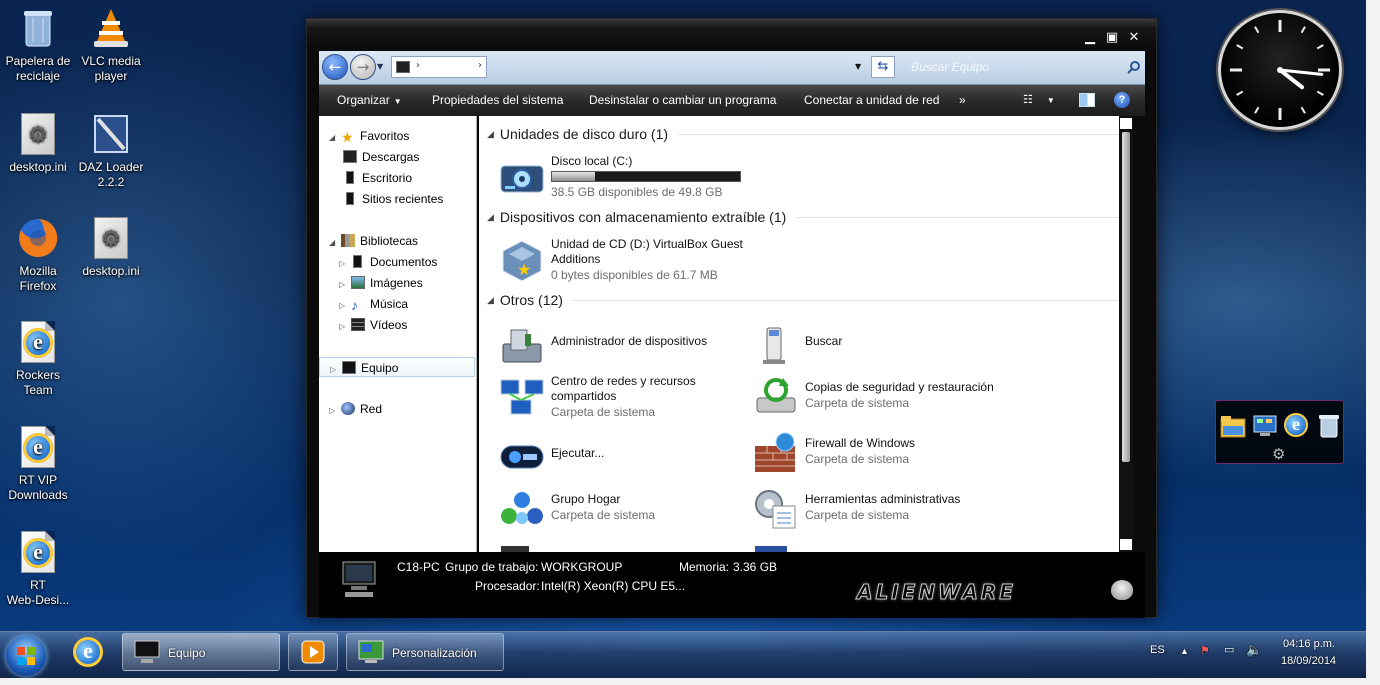 The image size is (1380, 685). What do you see at coordinates (1296, 425) in the screenshot?
I see `internet-explorer-icon: e` at bounding box center [1296, 425].